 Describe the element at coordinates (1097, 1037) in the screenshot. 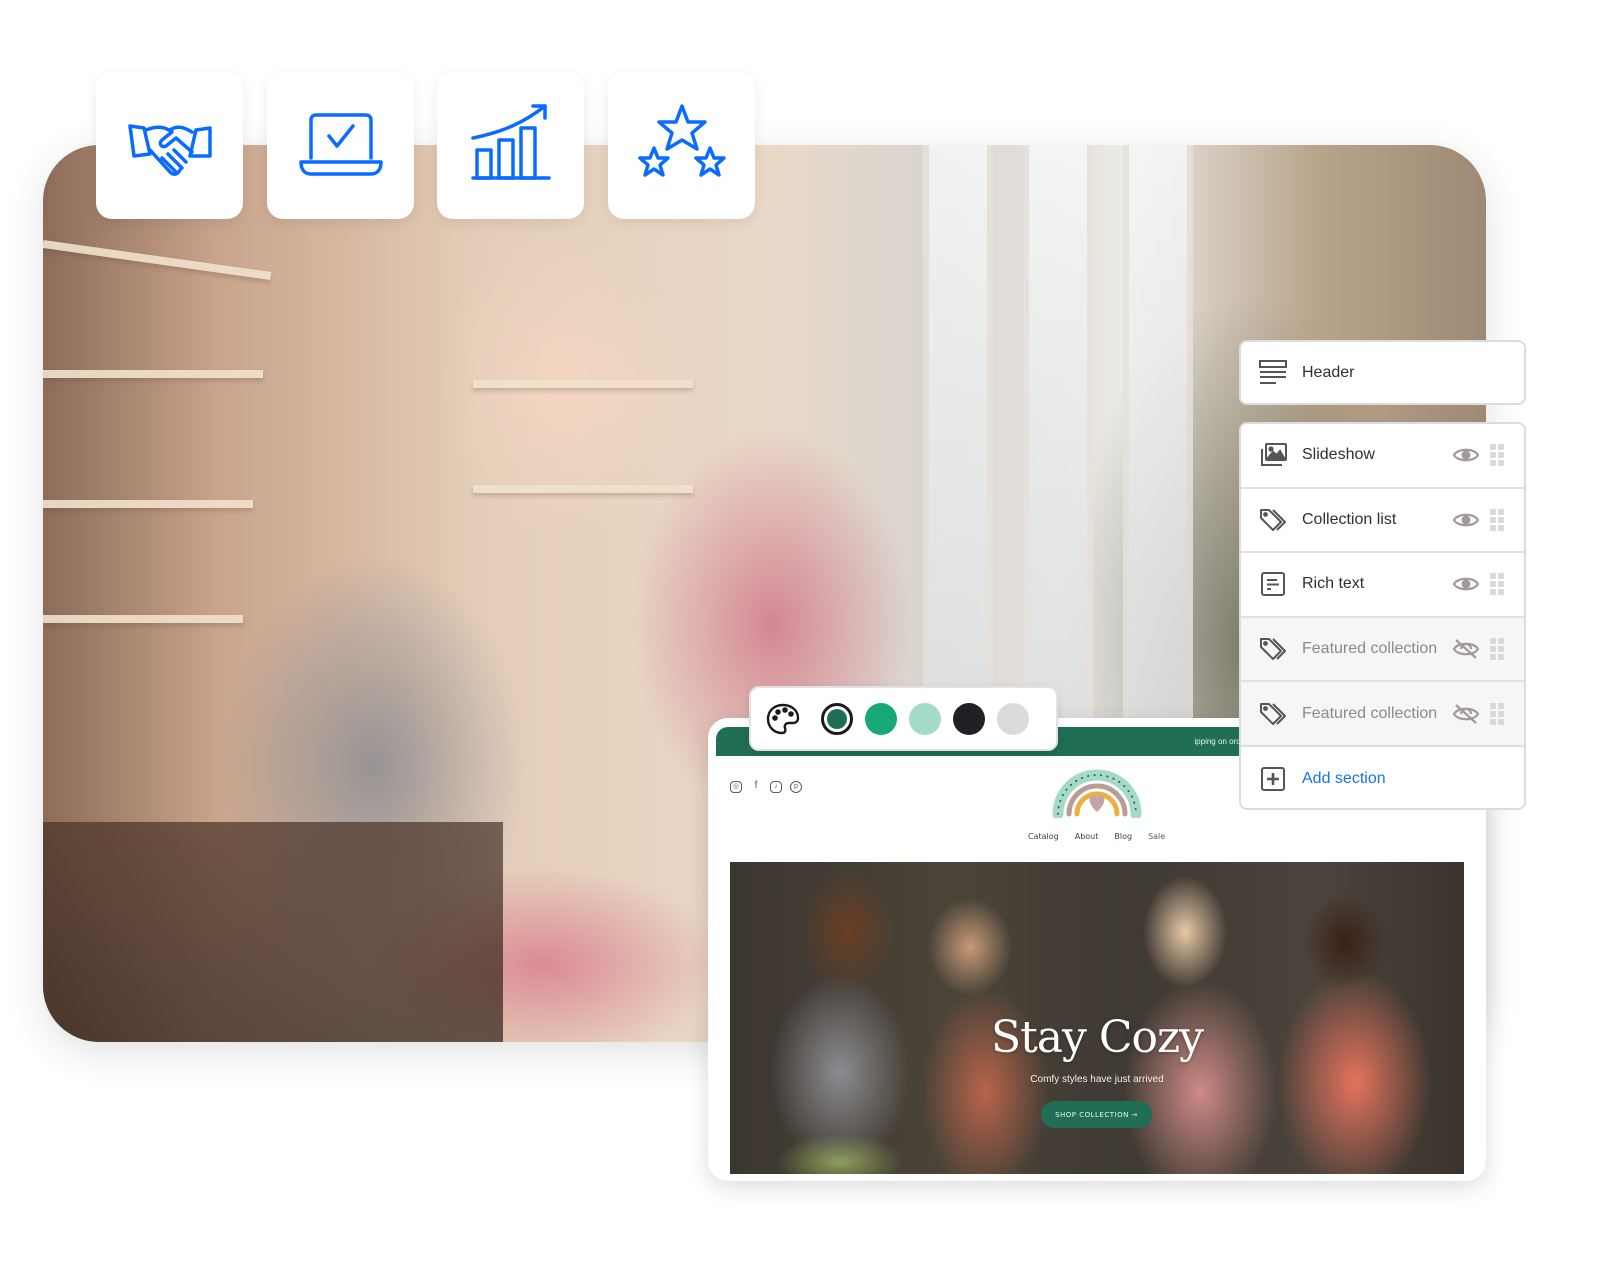

I see `banner-title: Stay Cozy` at that location.